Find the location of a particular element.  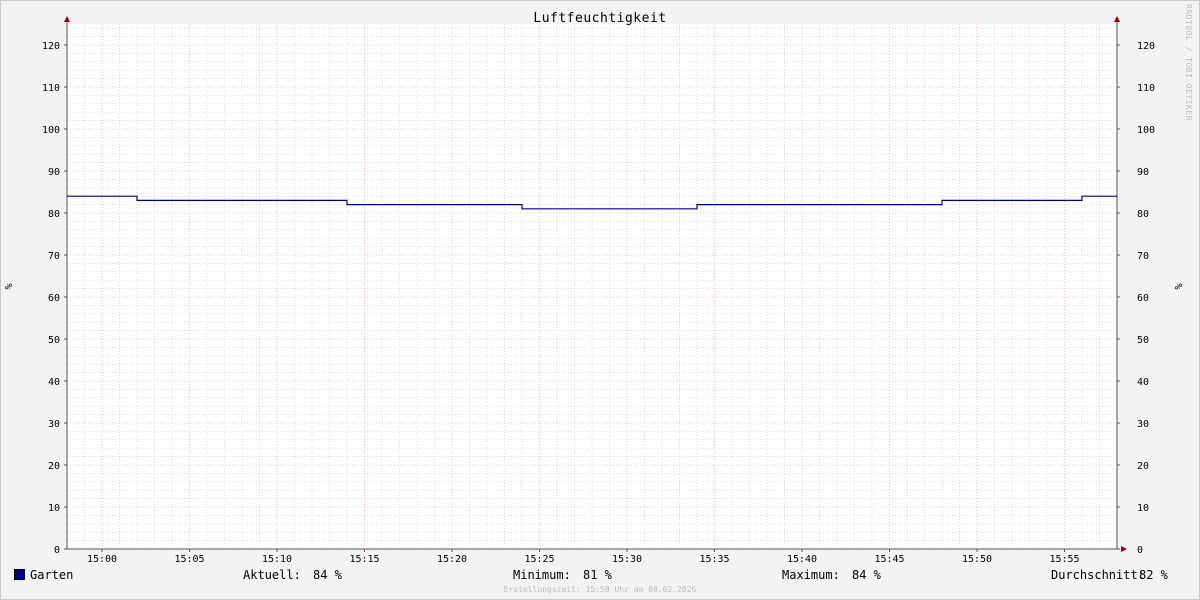

y-tick-label: 60 is located at coordinates (54, 298).